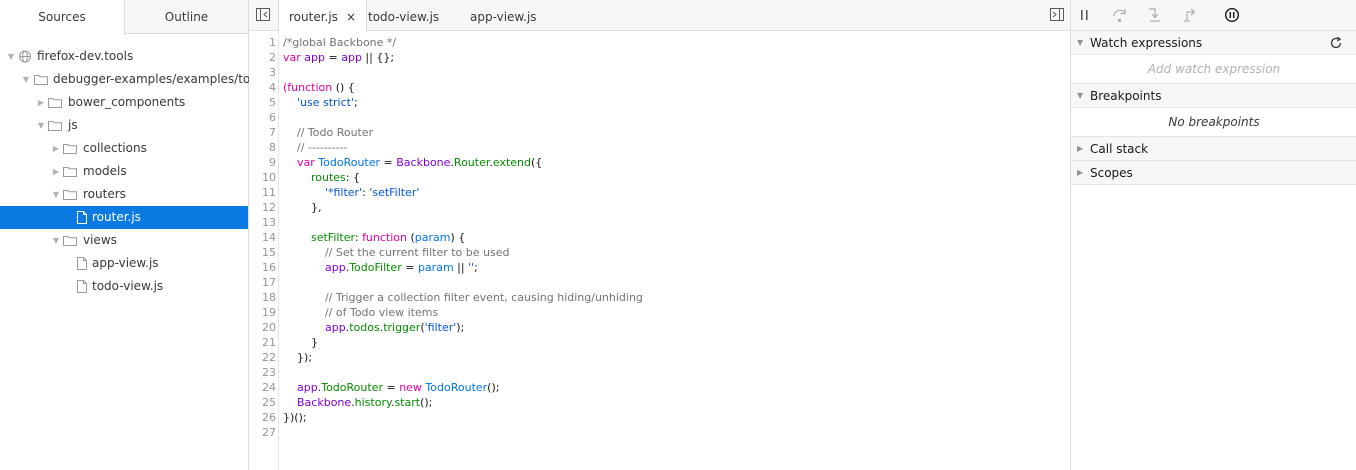 This screenshot has width=1356, height=470. What do you see at coordinates (124, 194) in the screenshot?
I see `tree-folder-item: ▼ routers` at bounding box center [124, 194].